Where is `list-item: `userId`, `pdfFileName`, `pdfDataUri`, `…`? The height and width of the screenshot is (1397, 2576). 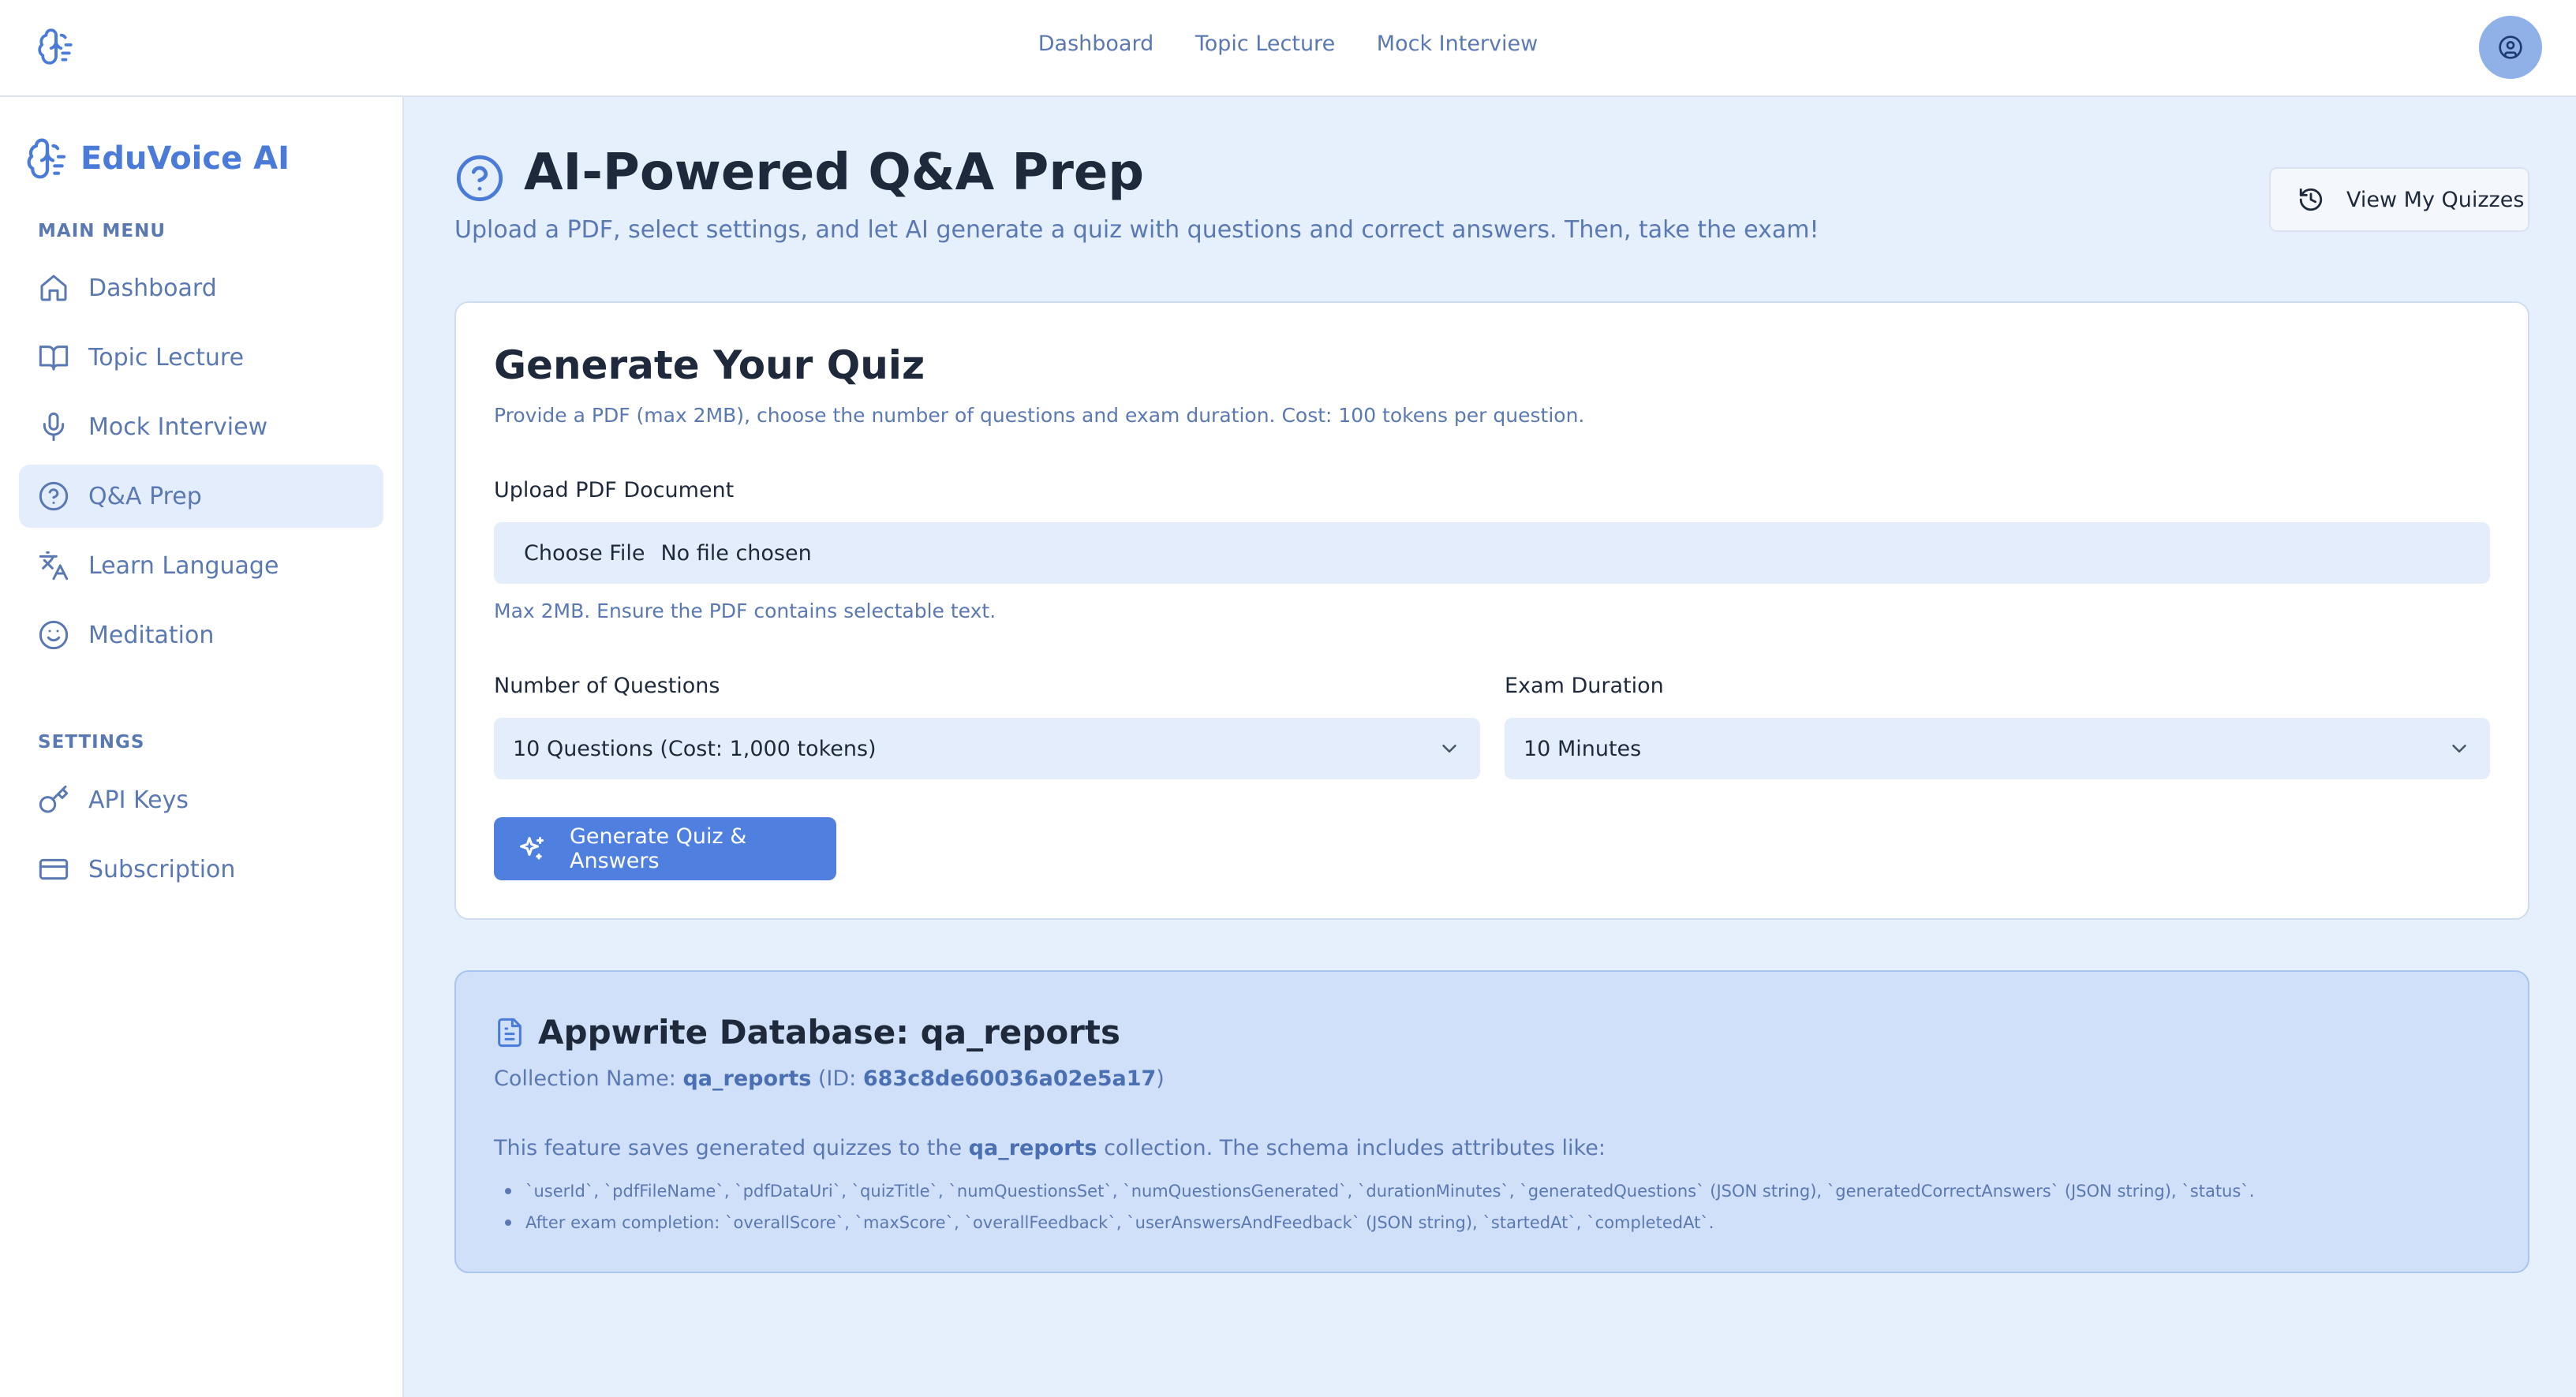
list-item: `userId`, `pdfFileName`, `pdfDataUri`, `… is located at coordinates (1374, 1191).